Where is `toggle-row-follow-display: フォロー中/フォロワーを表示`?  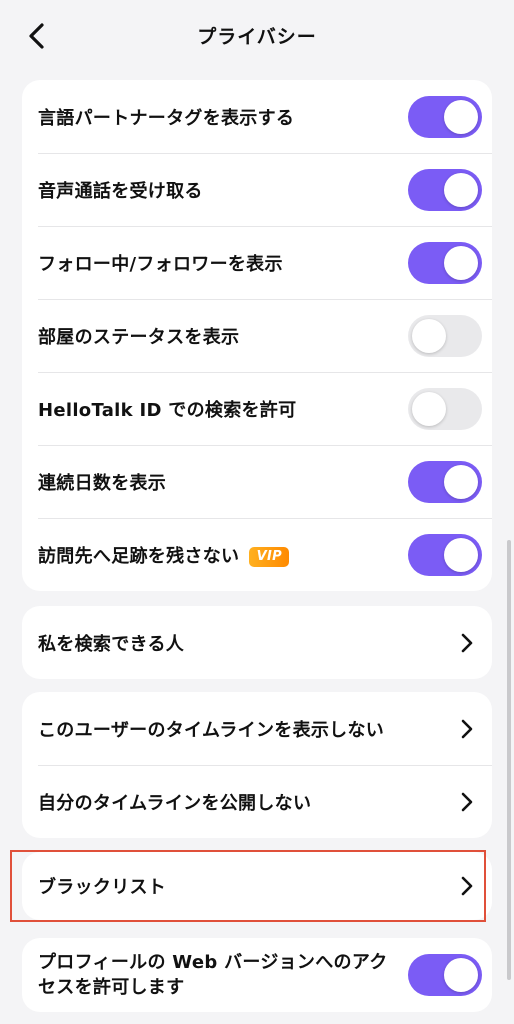 toggle-row-follow-display: フォロー中/フォロワーを表示 is located at coordinates (257, 262).